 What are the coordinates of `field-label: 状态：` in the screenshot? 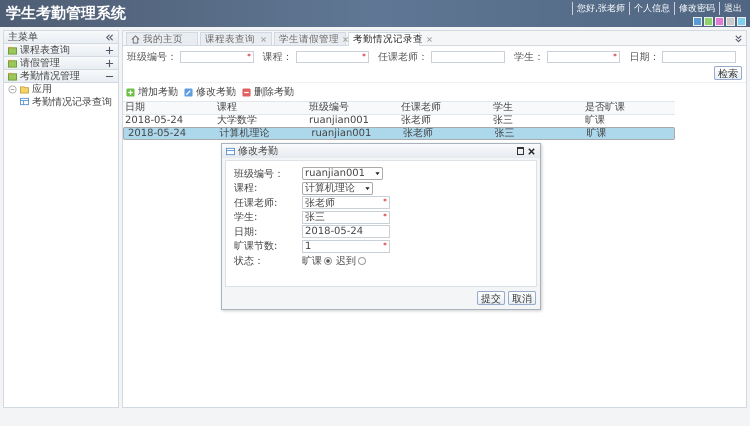 It's located at (249, 261).